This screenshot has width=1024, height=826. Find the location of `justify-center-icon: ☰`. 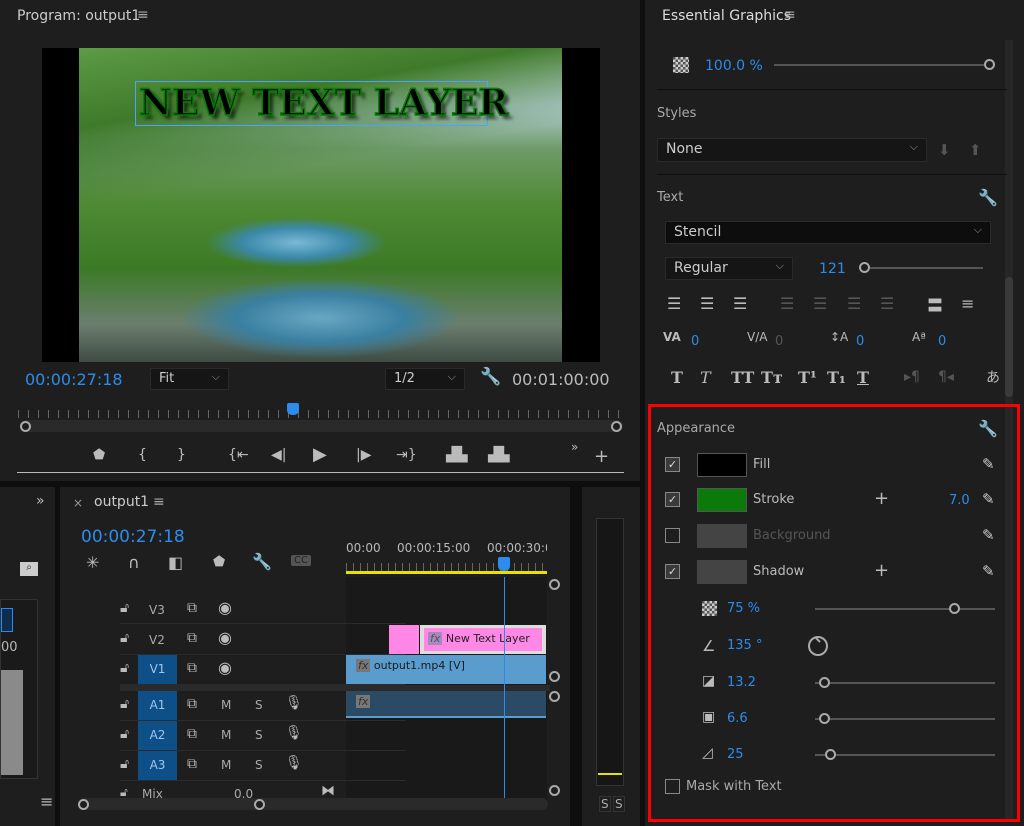

justify-center-icon: ☰ is located at coordinates (820, 303).